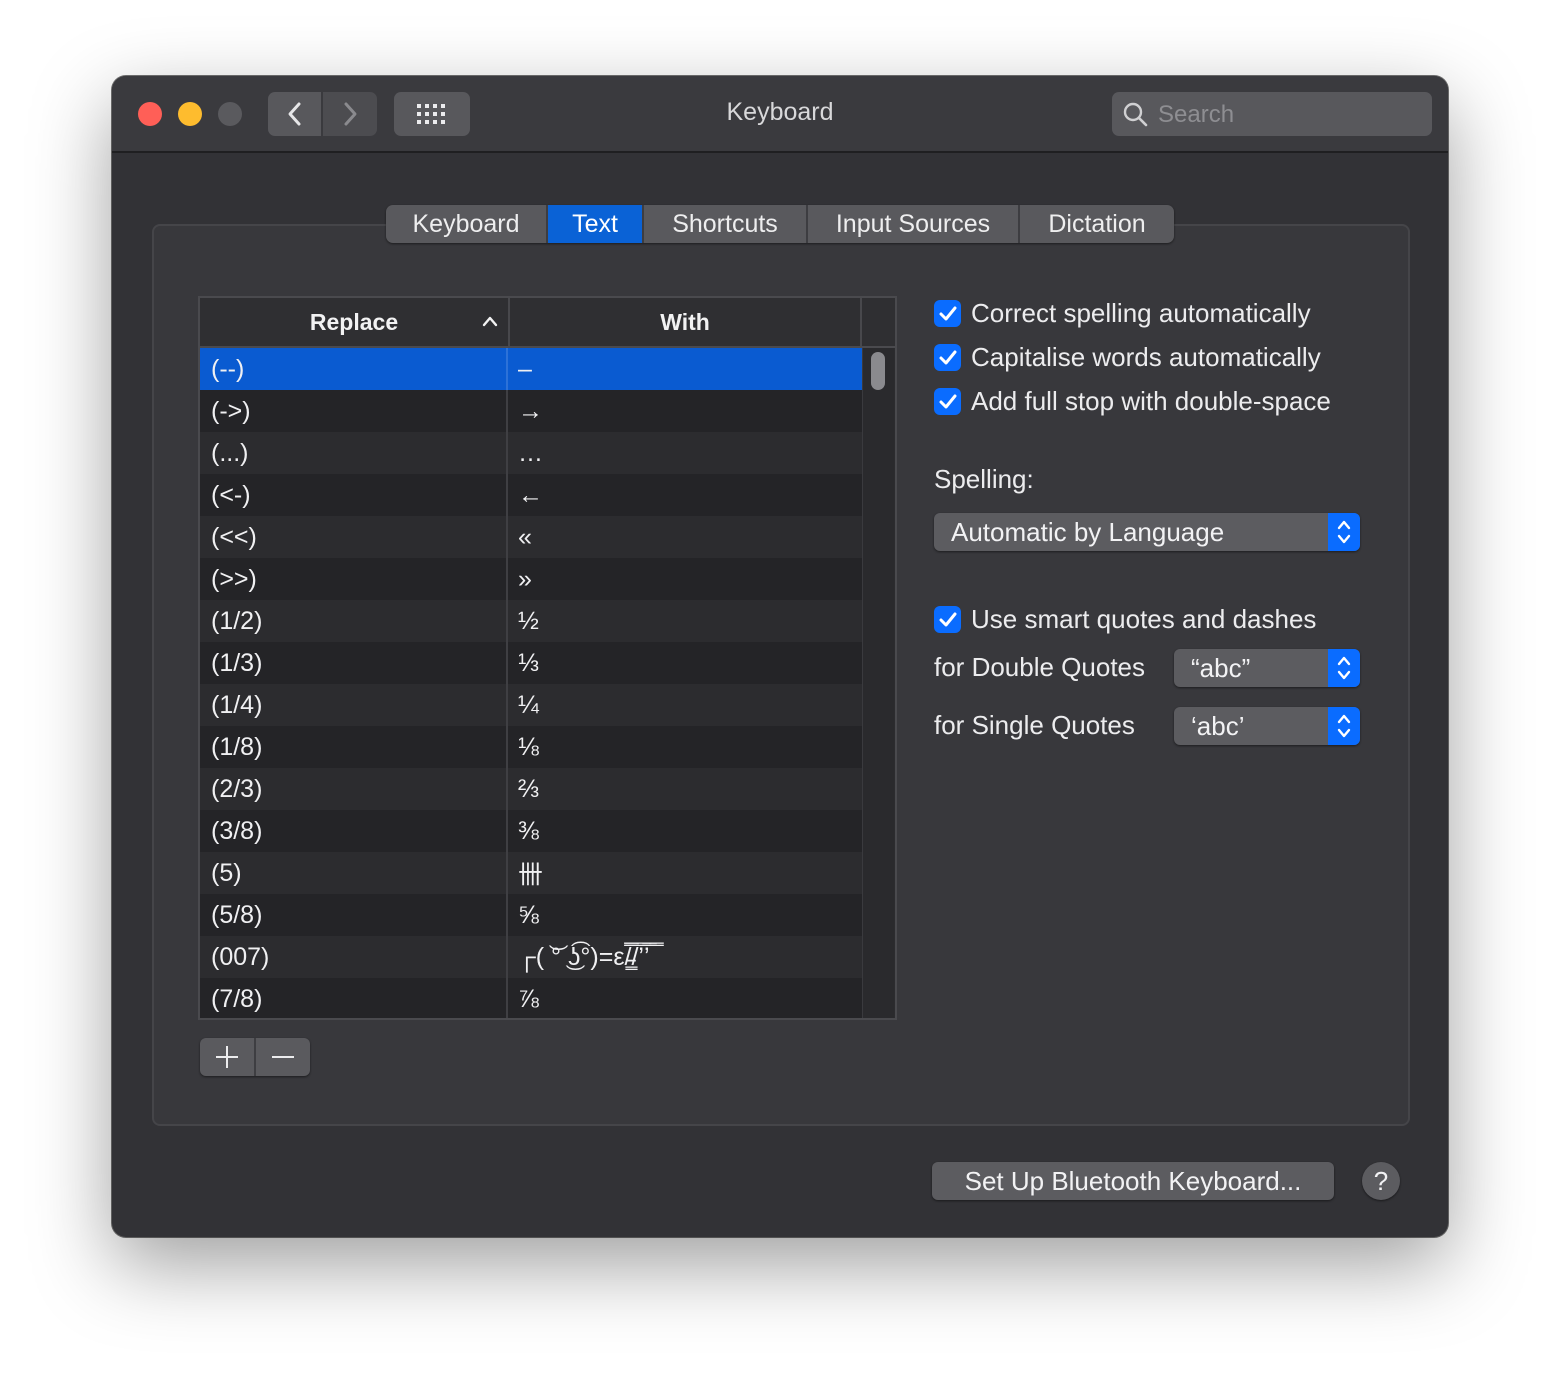 Image resolution: width=1560 pixels, height=1386 pixels. I want to click on capitalise-words-label: Capitalise words automatically, so click(1146, 357).